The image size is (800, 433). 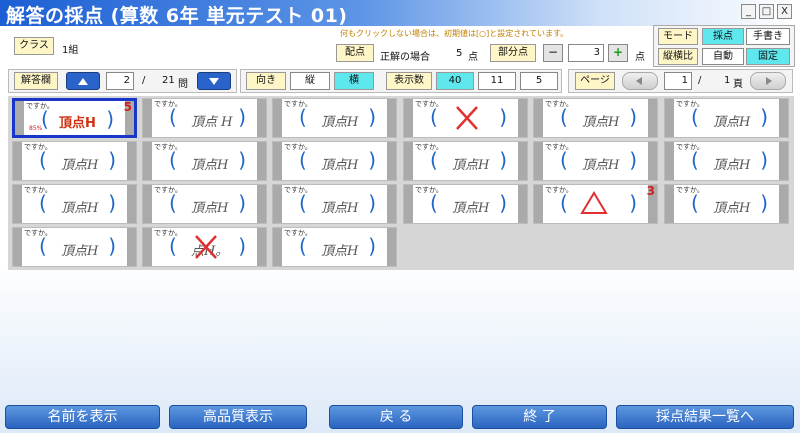 I want to click on show-names-button: 名前を表示, so click(x=82, y=417).